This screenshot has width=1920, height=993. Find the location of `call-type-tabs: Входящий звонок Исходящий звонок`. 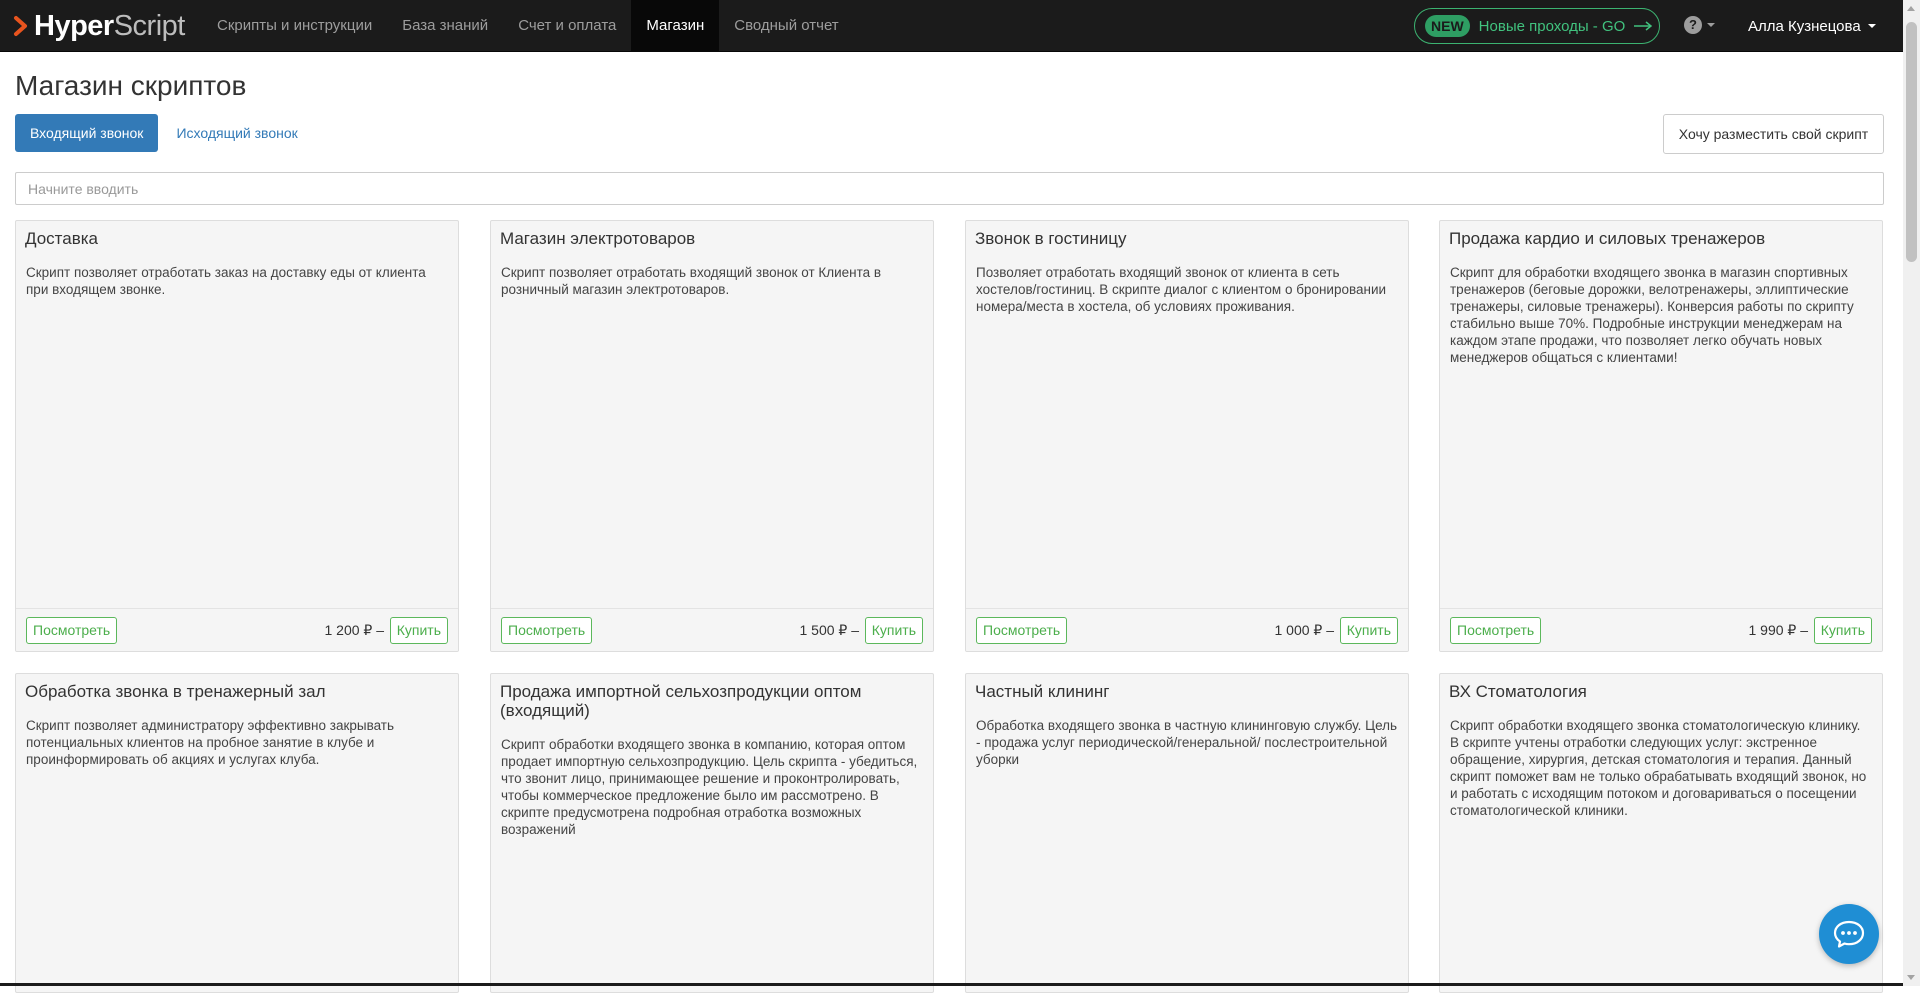

call-type-tabs: Входящий звонок Исходящий звонок is located at coordinates (164, 133).